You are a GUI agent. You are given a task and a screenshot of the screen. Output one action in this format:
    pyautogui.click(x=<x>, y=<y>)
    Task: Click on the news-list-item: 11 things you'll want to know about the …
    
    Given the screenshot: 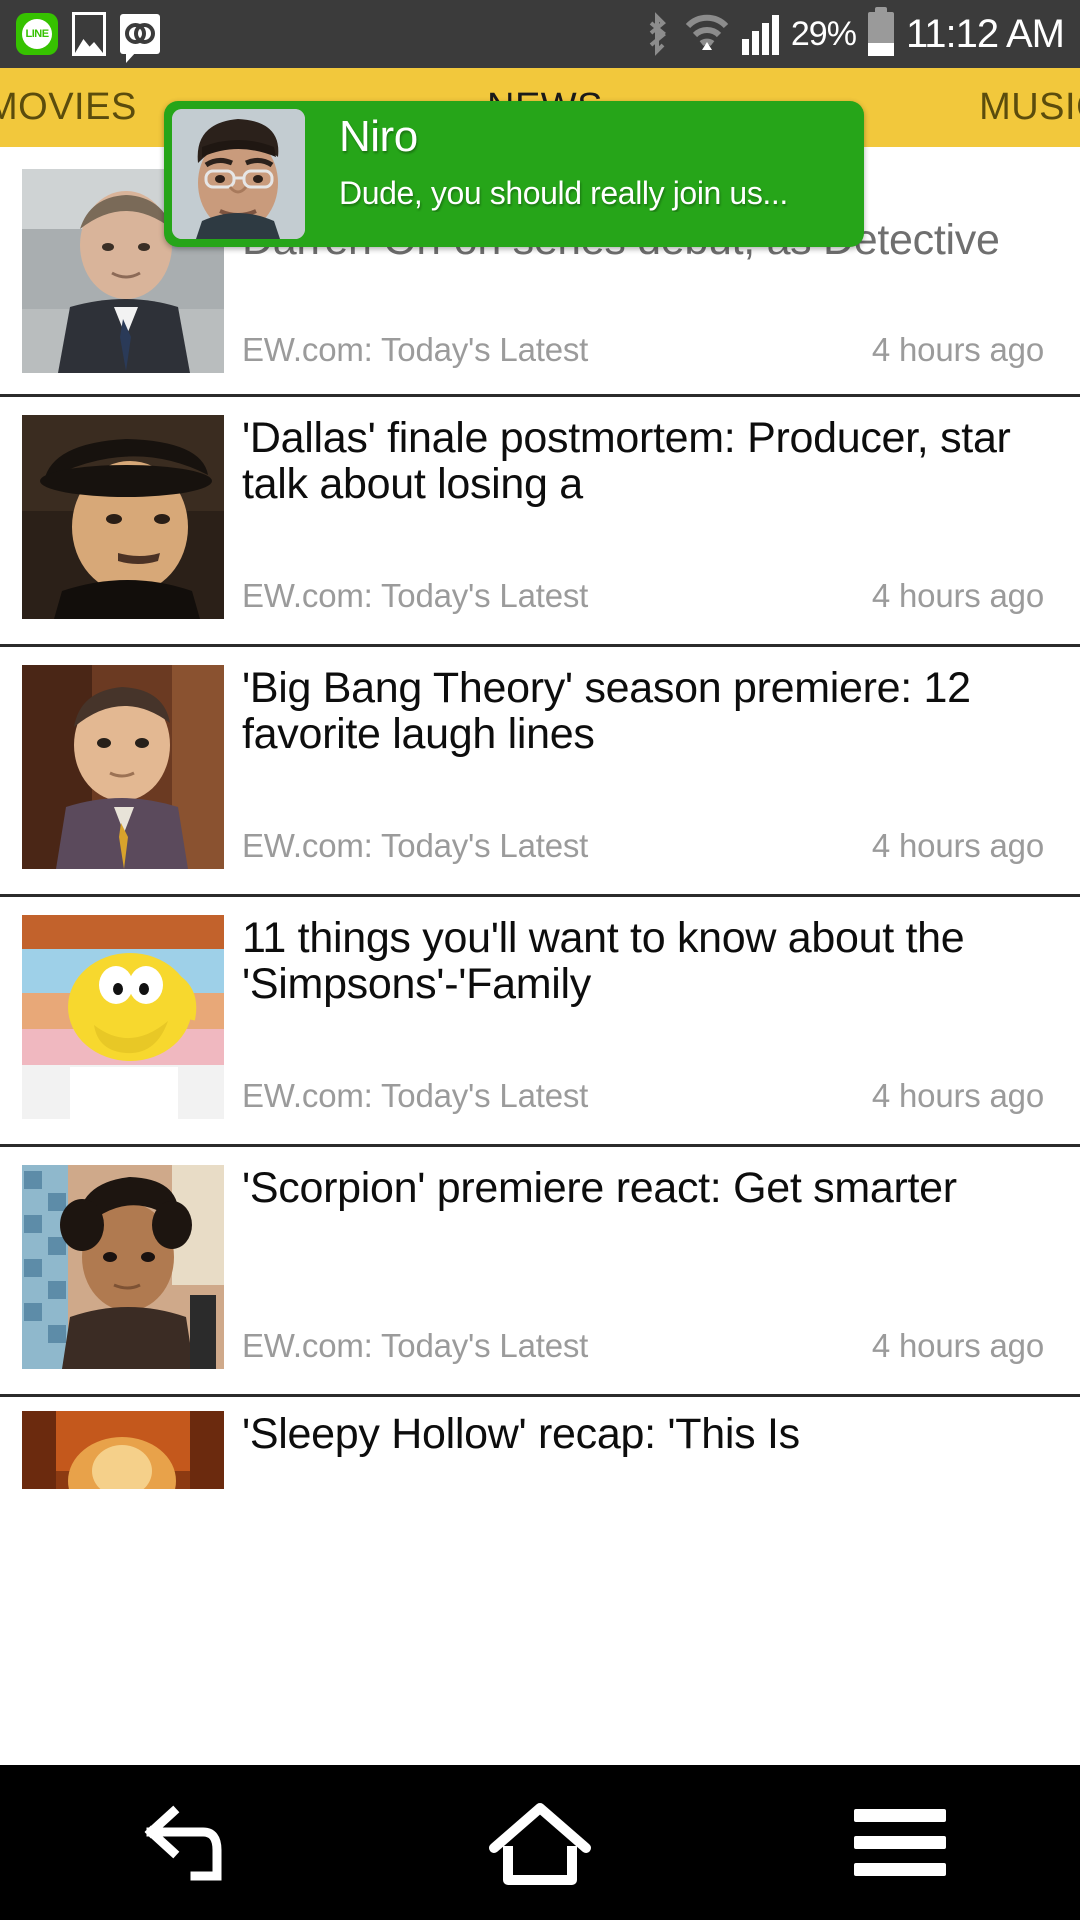 What is the action you would take?
    pyautogui.click(x=540, y=1022)
    